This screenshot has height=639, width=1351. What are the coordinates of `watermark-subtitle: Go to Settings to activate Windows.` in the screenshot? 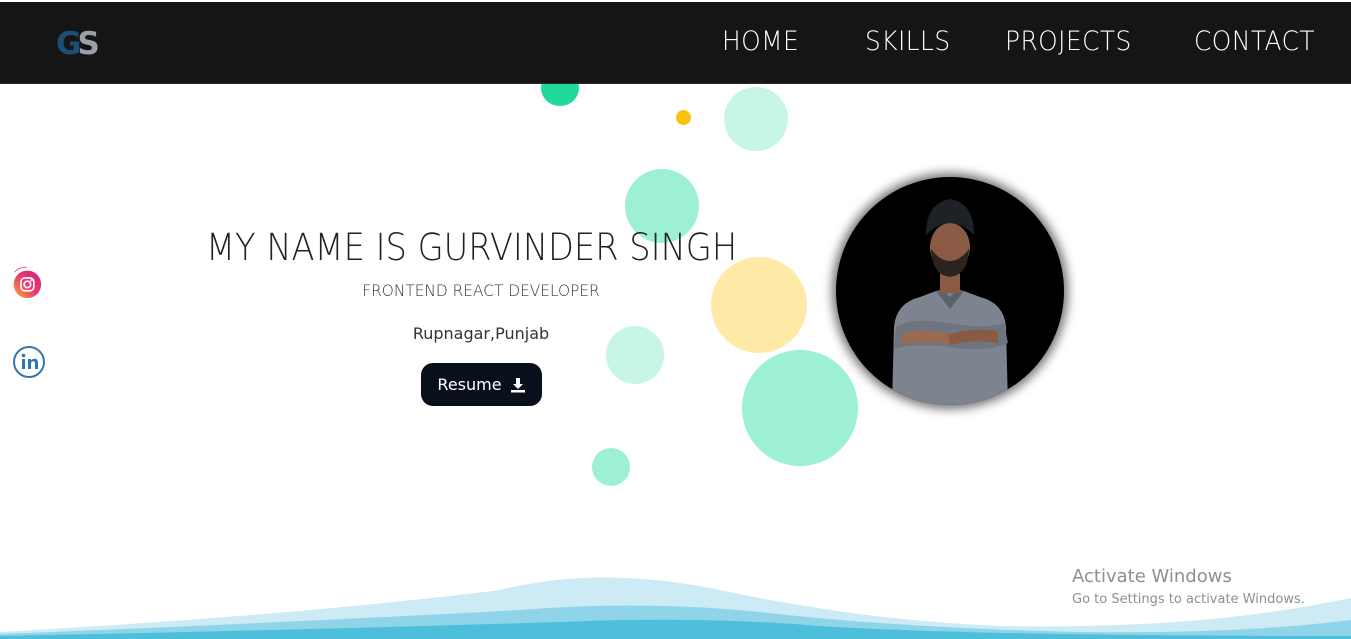 It's located at (1188, 599).